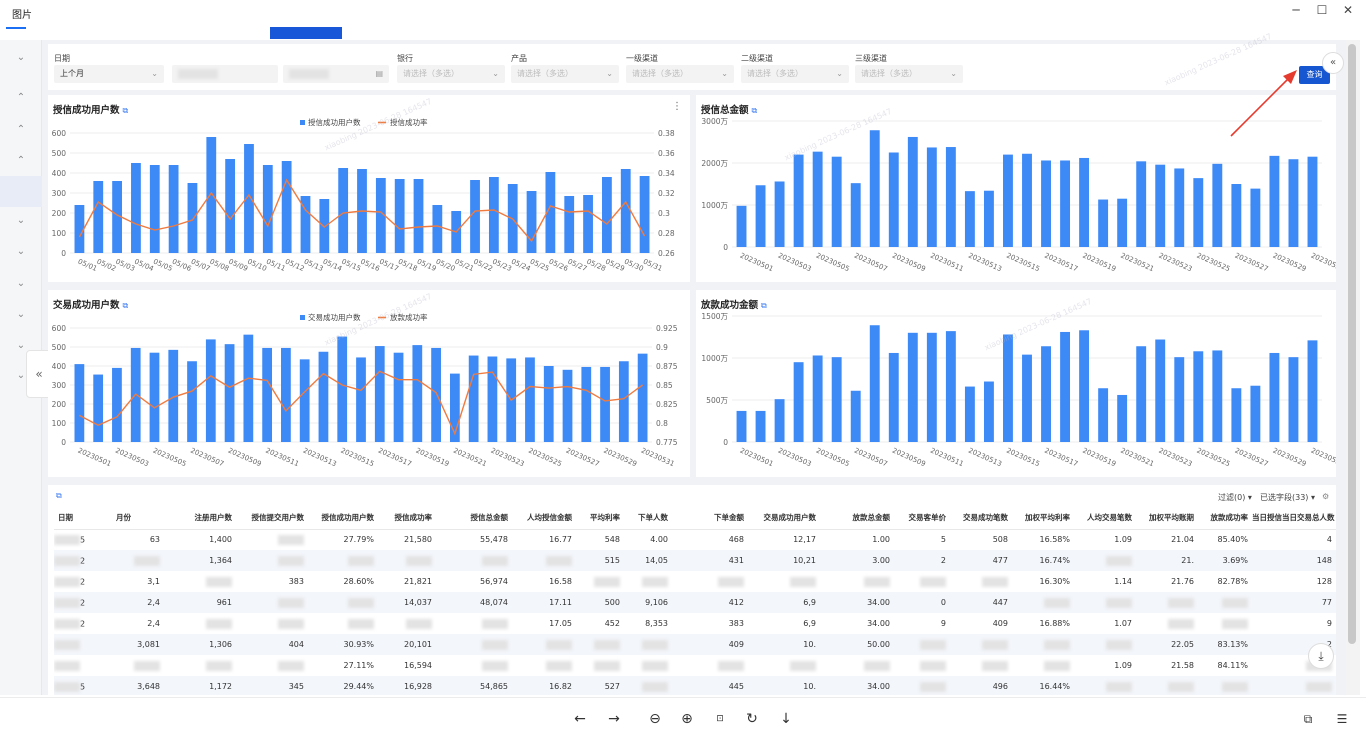 Image resolution: width=1366 pixels, height=739 pixels. What do you see at coordinates (302, 122) in the screenshot?
I see `legend-swatch` at bounding box center [302, 122].